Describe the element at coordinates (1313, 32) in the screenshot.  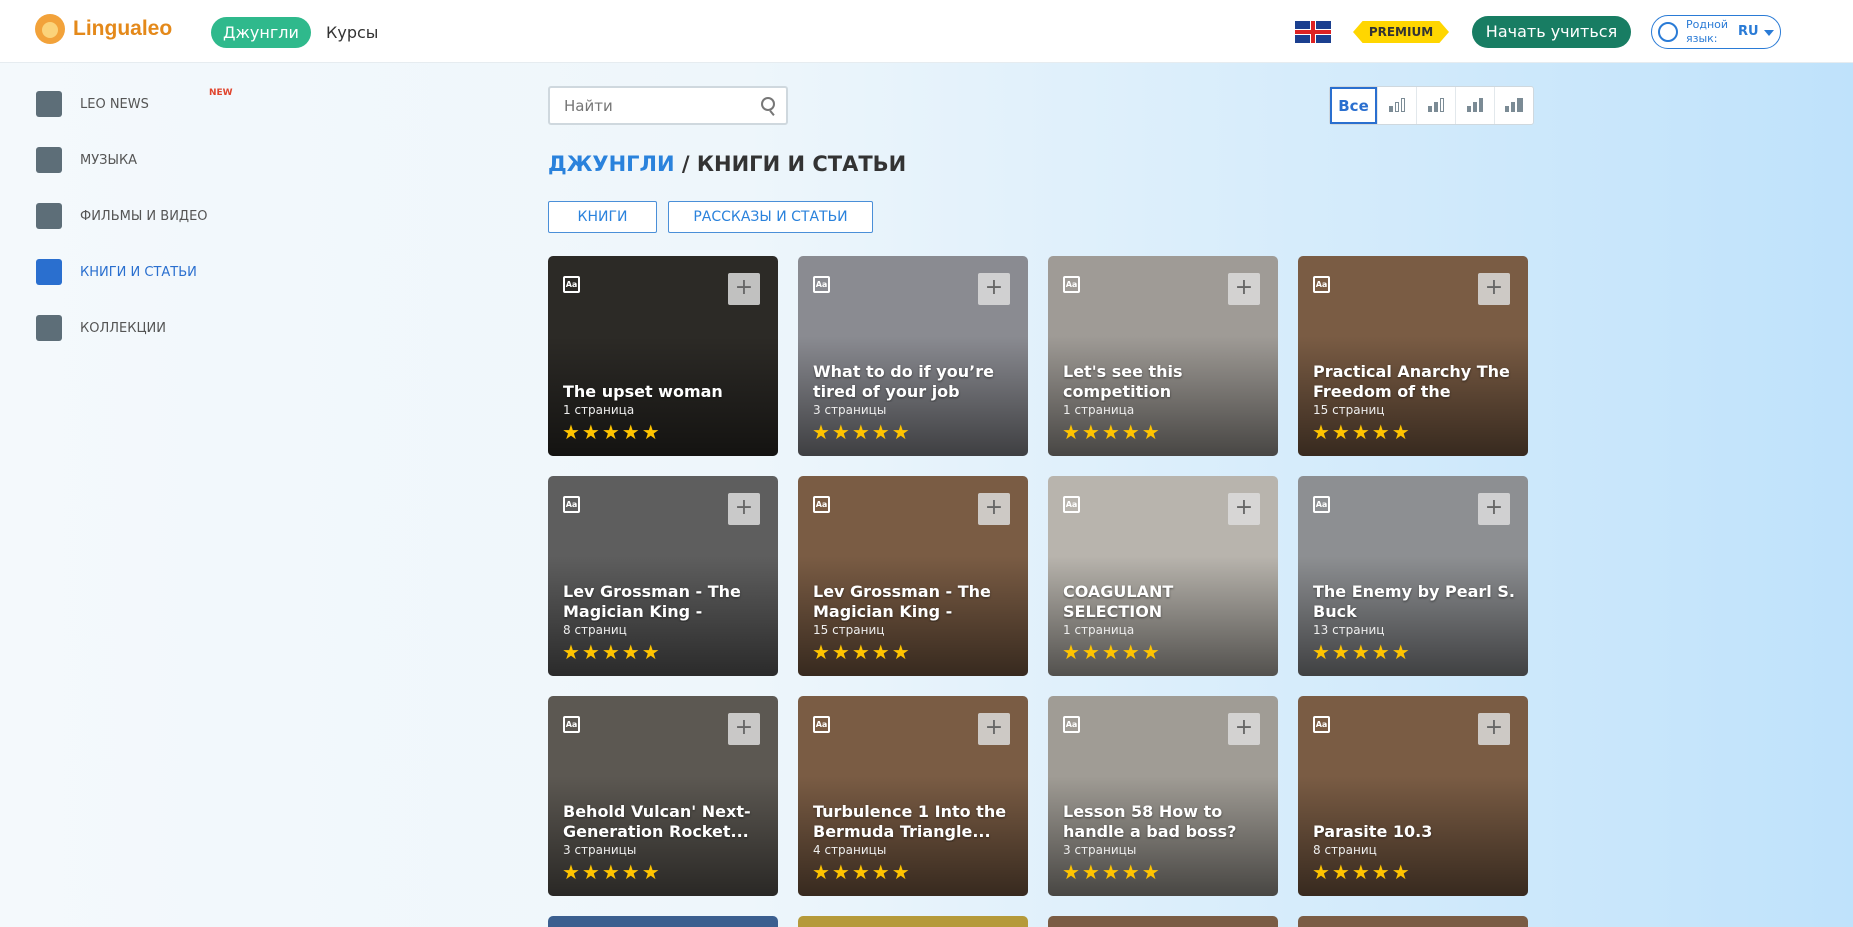
I see `uk-flag-icon` at that location.